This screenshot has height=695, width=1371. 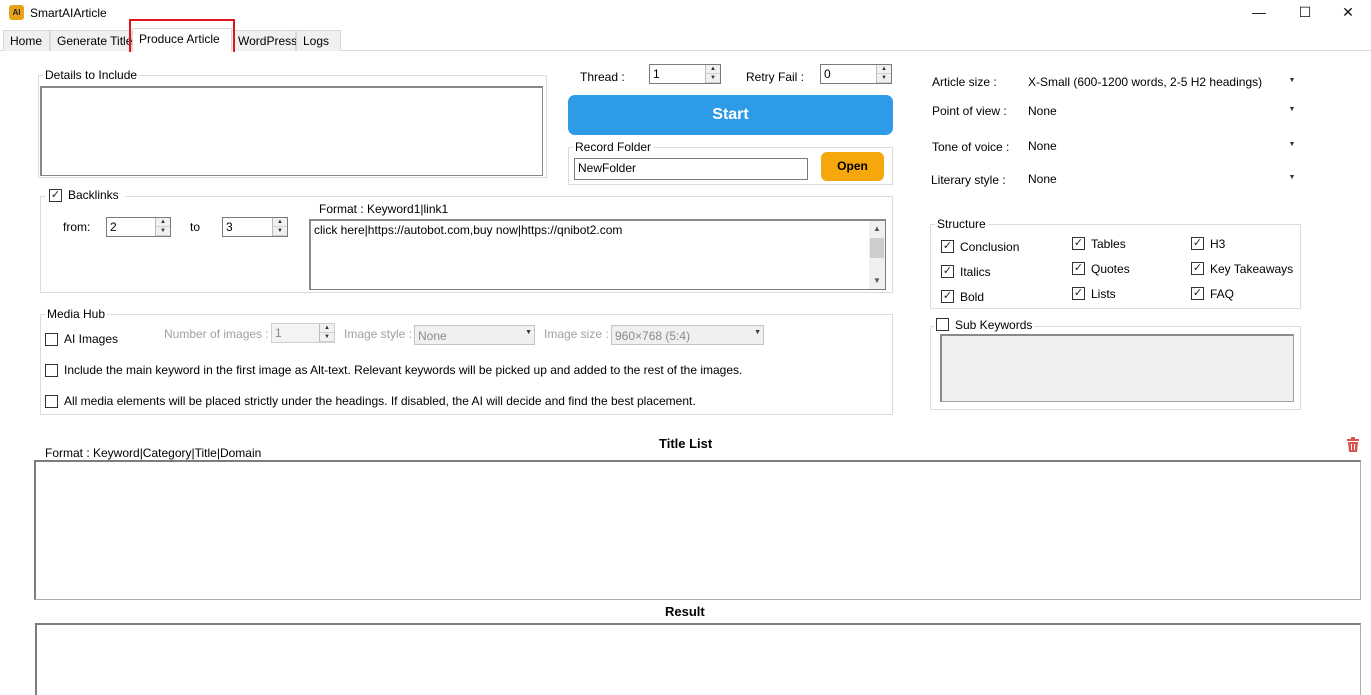 I want to click on faq-label: FAQ, so click(x=1222, y=294).